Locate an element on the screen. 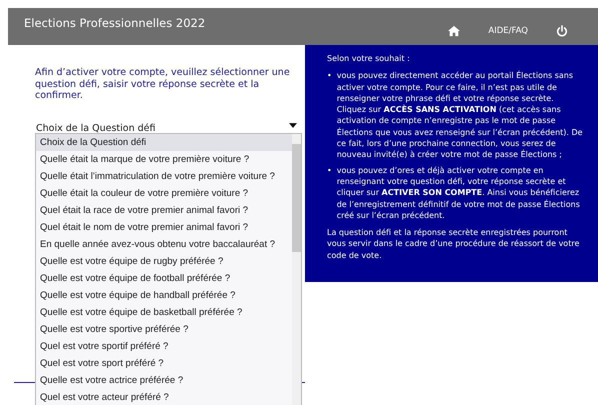 The width and height of the screenshot is (598, 405). info-bullet: vous pouvez d’ores et déjà activer votre compte en renseignant votre question défi, votre réponse secrète et cliquer sur ACTIVER SON COMPTE. Ainsi vous bénéficierez de l’enregistrement définitif de votre mot de passe Élections créé sur l’écran précédent. is located at coordinates (458, 193).